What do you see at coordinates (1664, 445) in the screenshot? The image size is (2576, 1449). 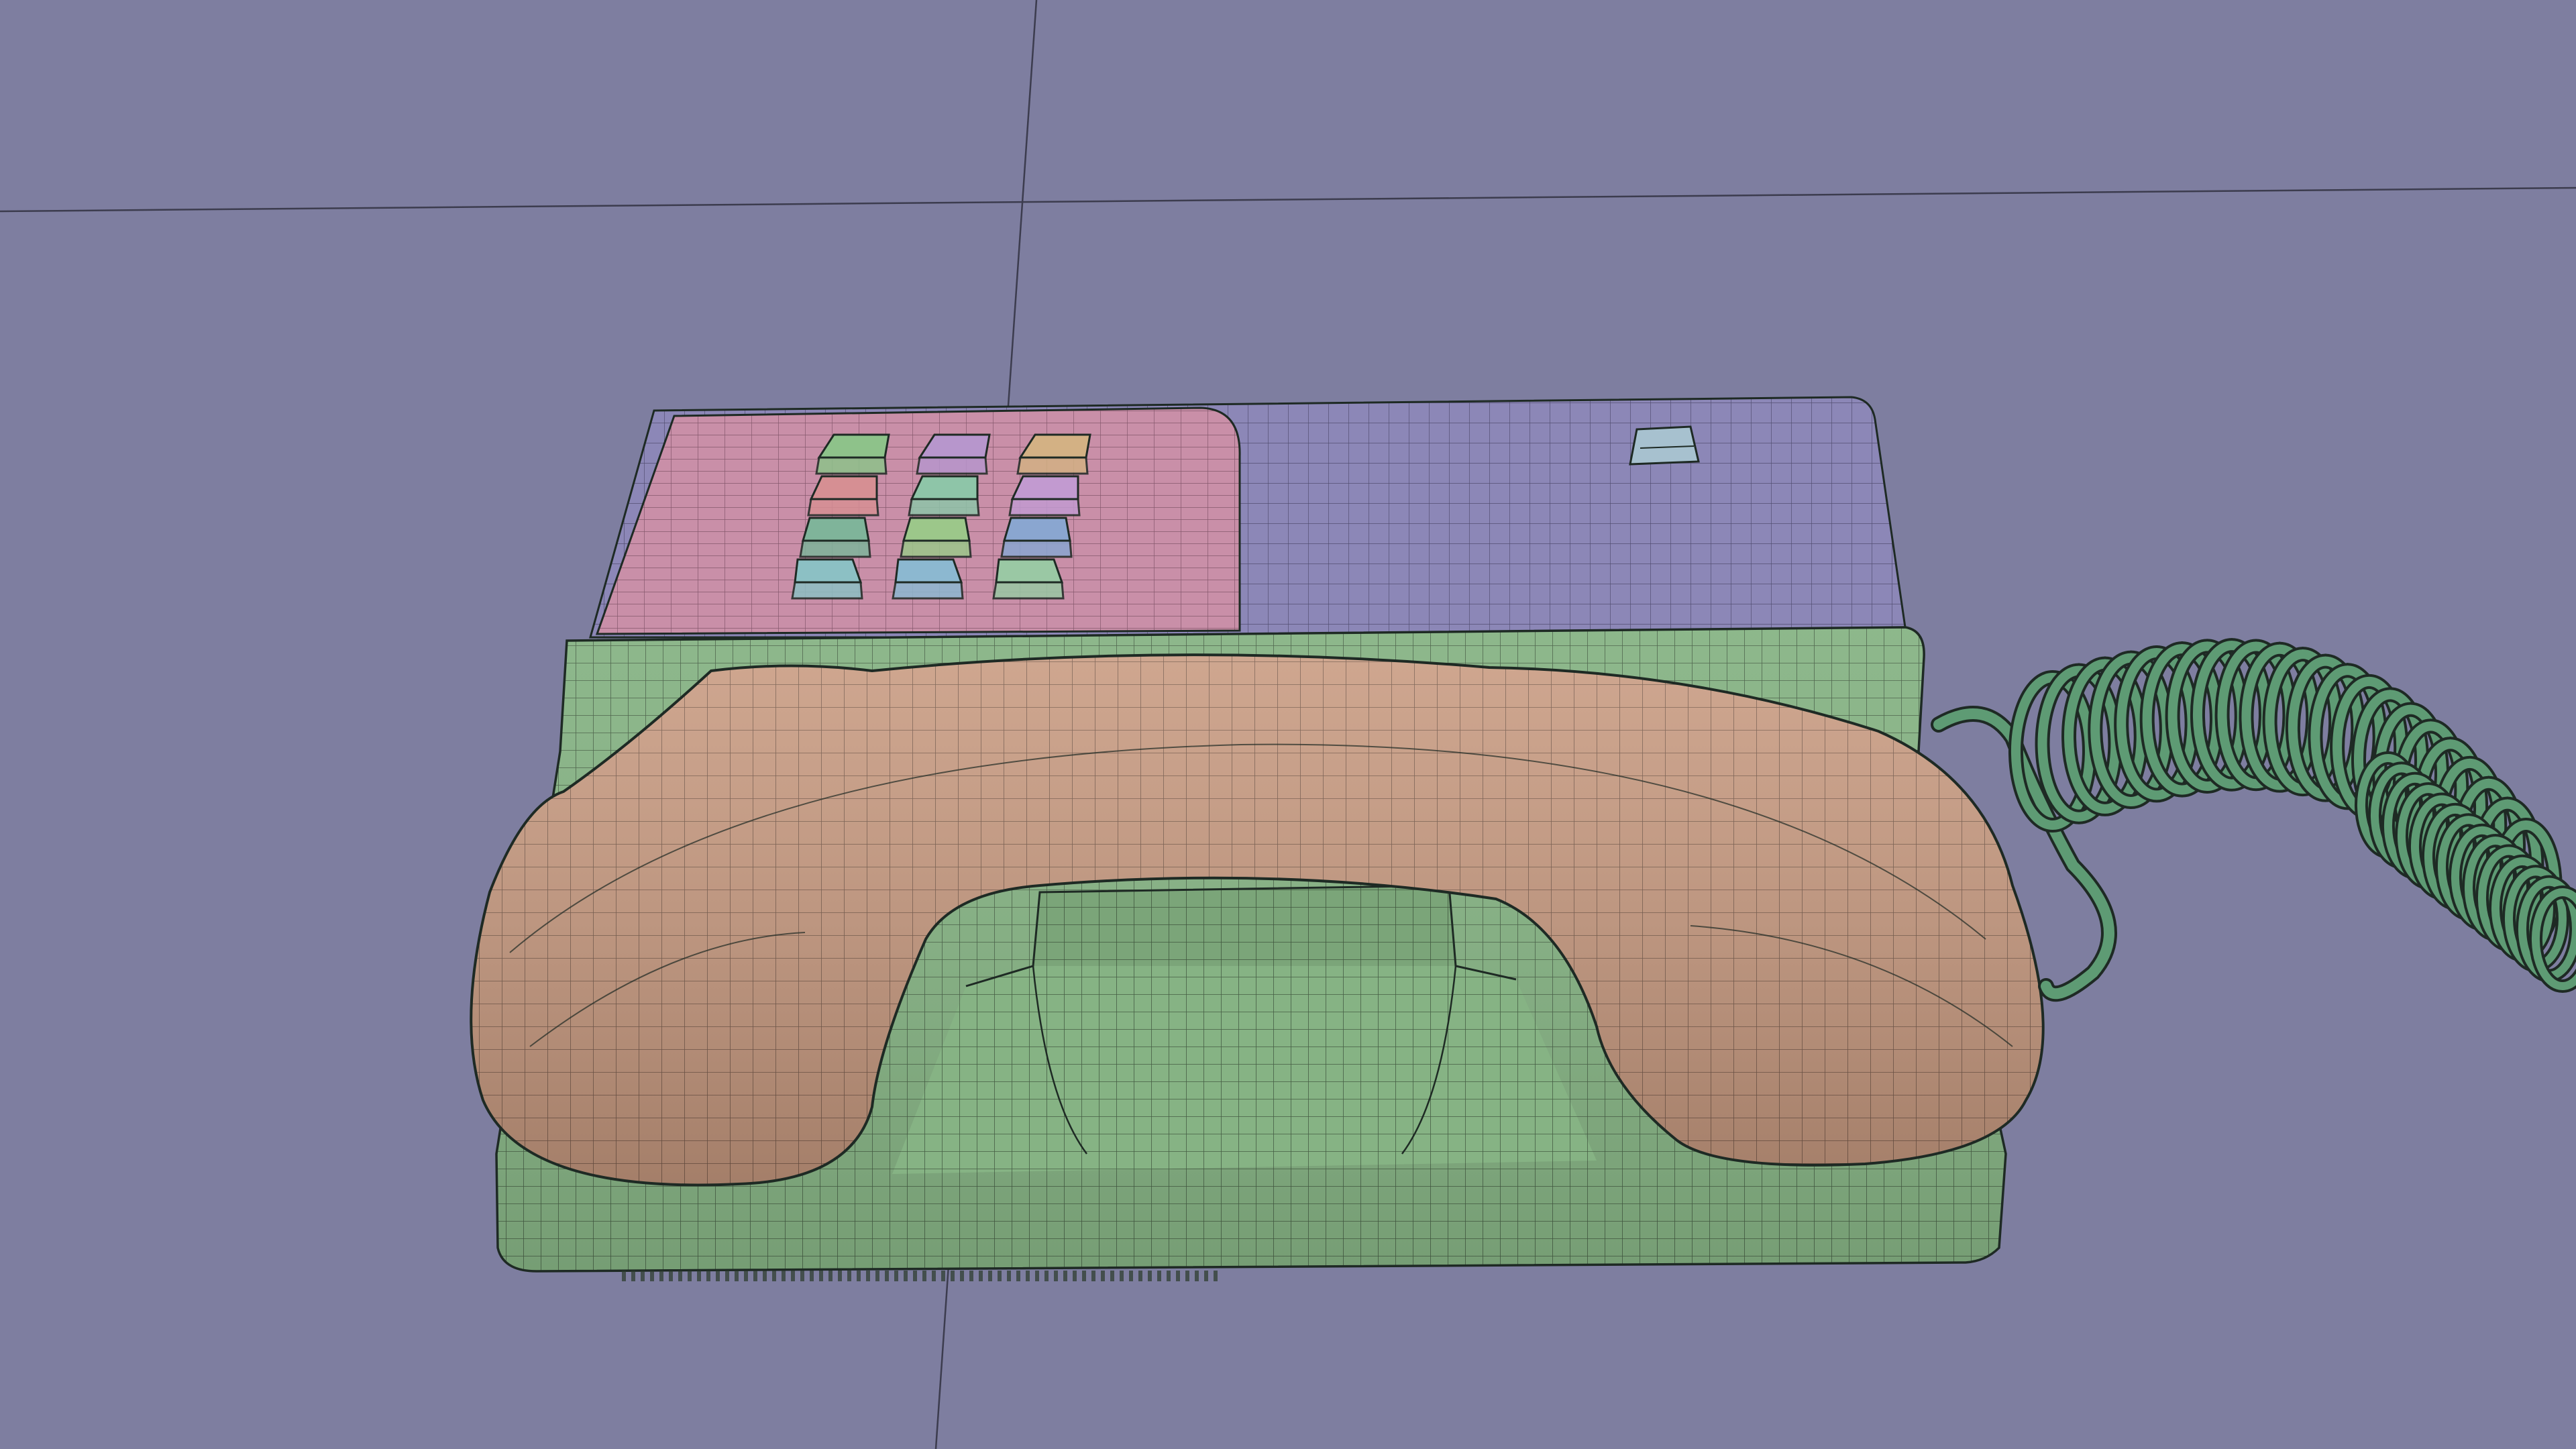 I see `small-button` at bounding box center [1664, 445].